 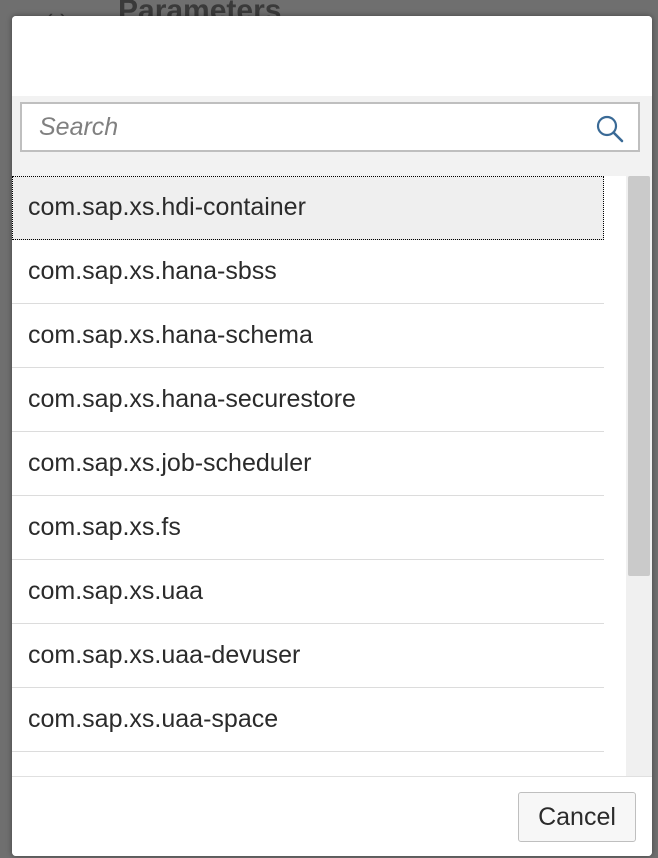 What do you see at coordinates (302, 127) in the screenshot?
I see `search-input` at bounding box center [302, 127].